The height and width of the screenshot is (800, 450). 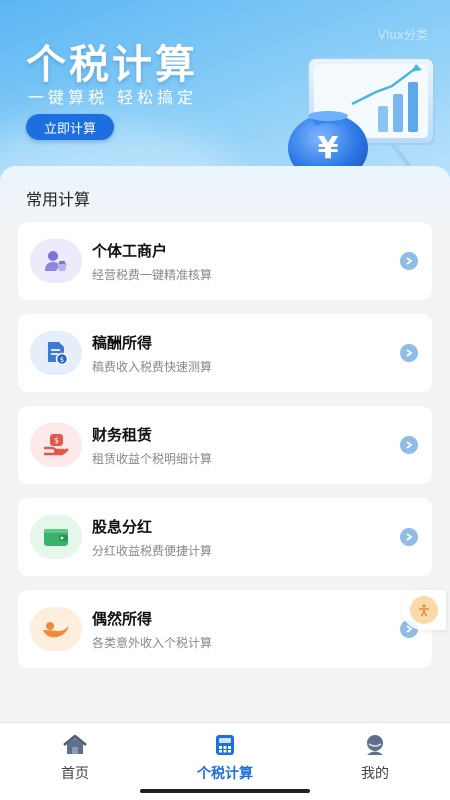 I want to click on section-header: 常用计算, so click(x=225, y=194).